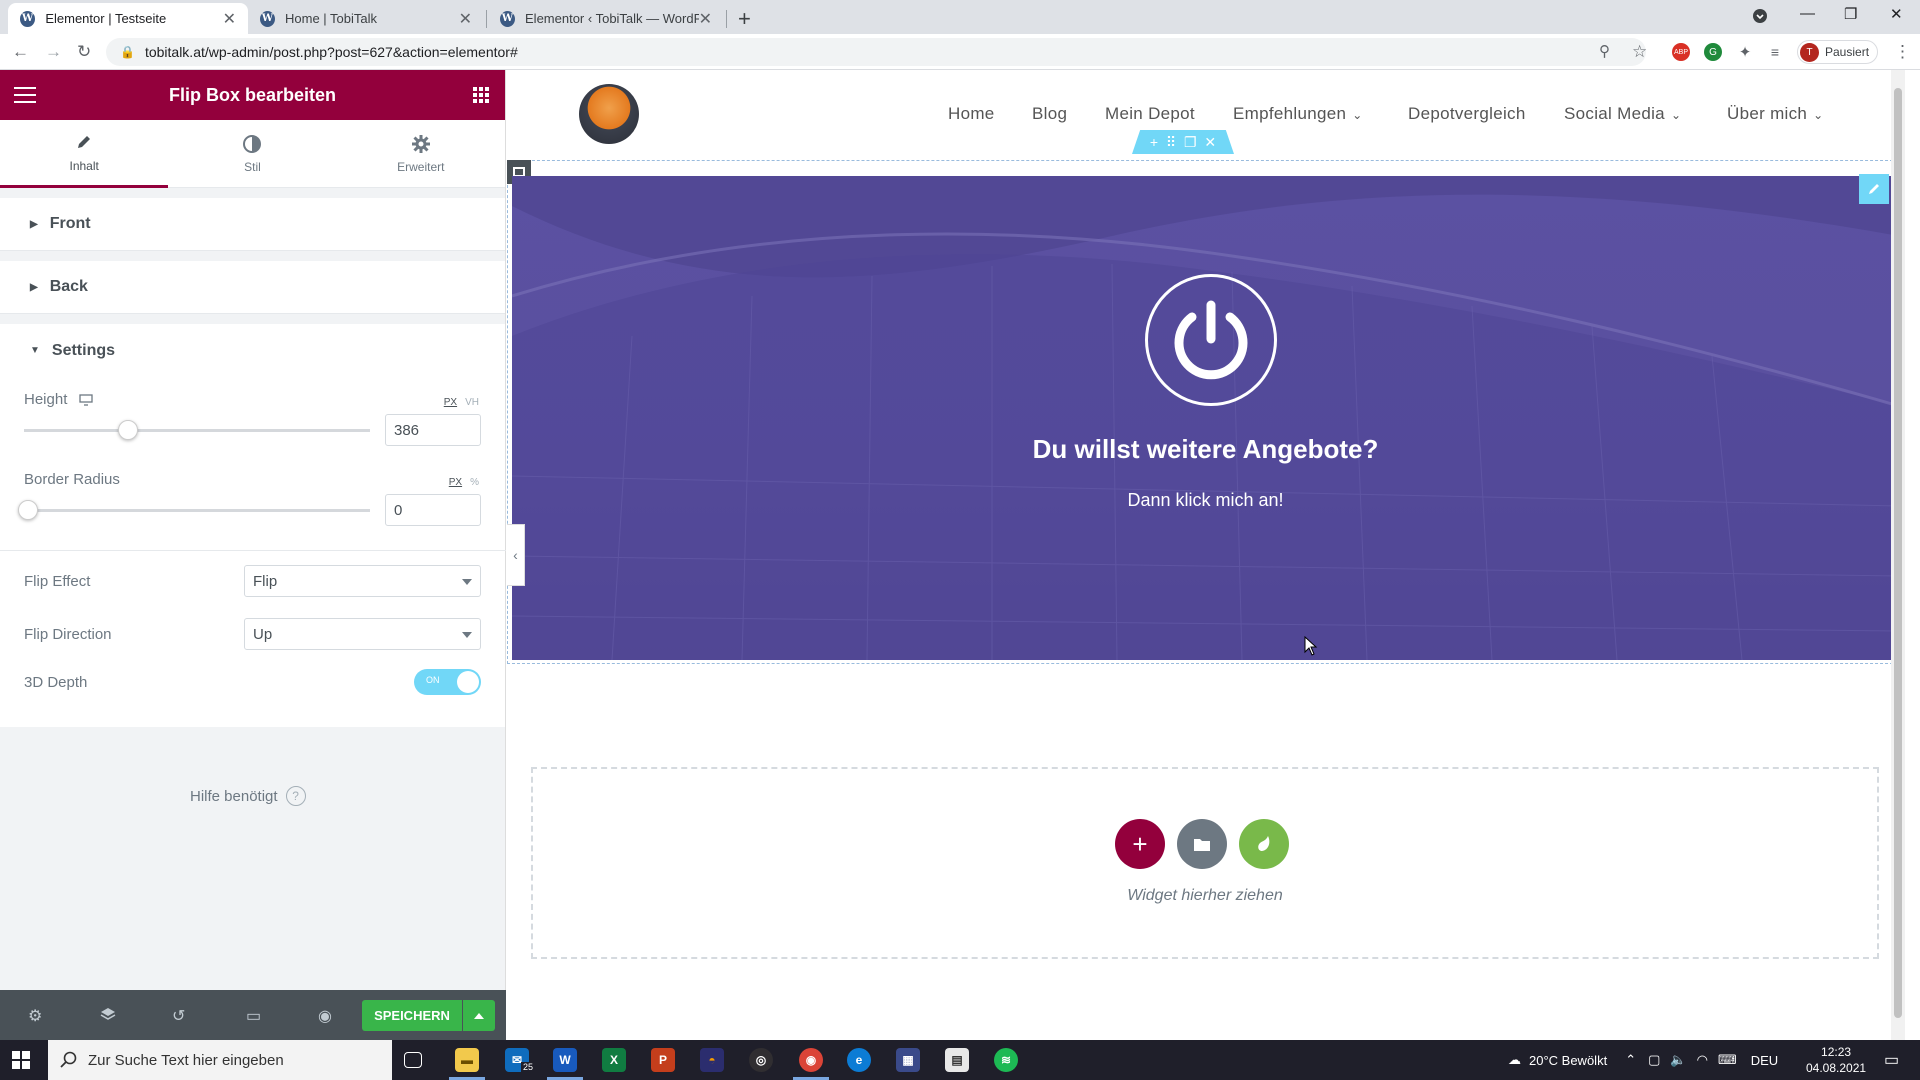 The width and height of the screenshot is (1920, 1080). What do you see at coordinates (1006, 1060) in the screenshot?
I see `spotify-icon: ≋` at bounding box center [1006, 1060].